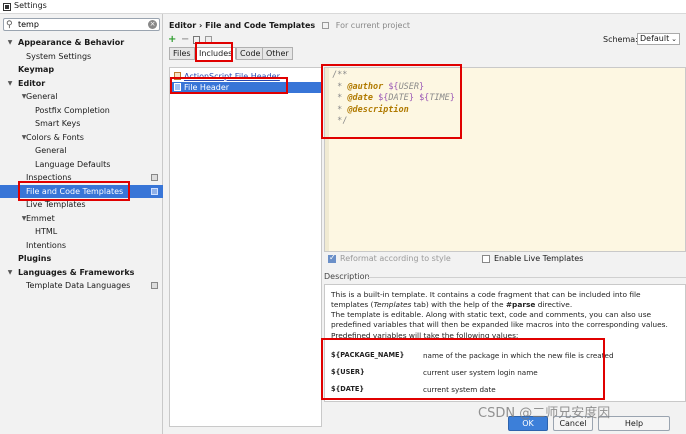  Describe the element at coordinates (36, 69) in the screenshot. I see `sidebar-item-label: Keymap` at that location.